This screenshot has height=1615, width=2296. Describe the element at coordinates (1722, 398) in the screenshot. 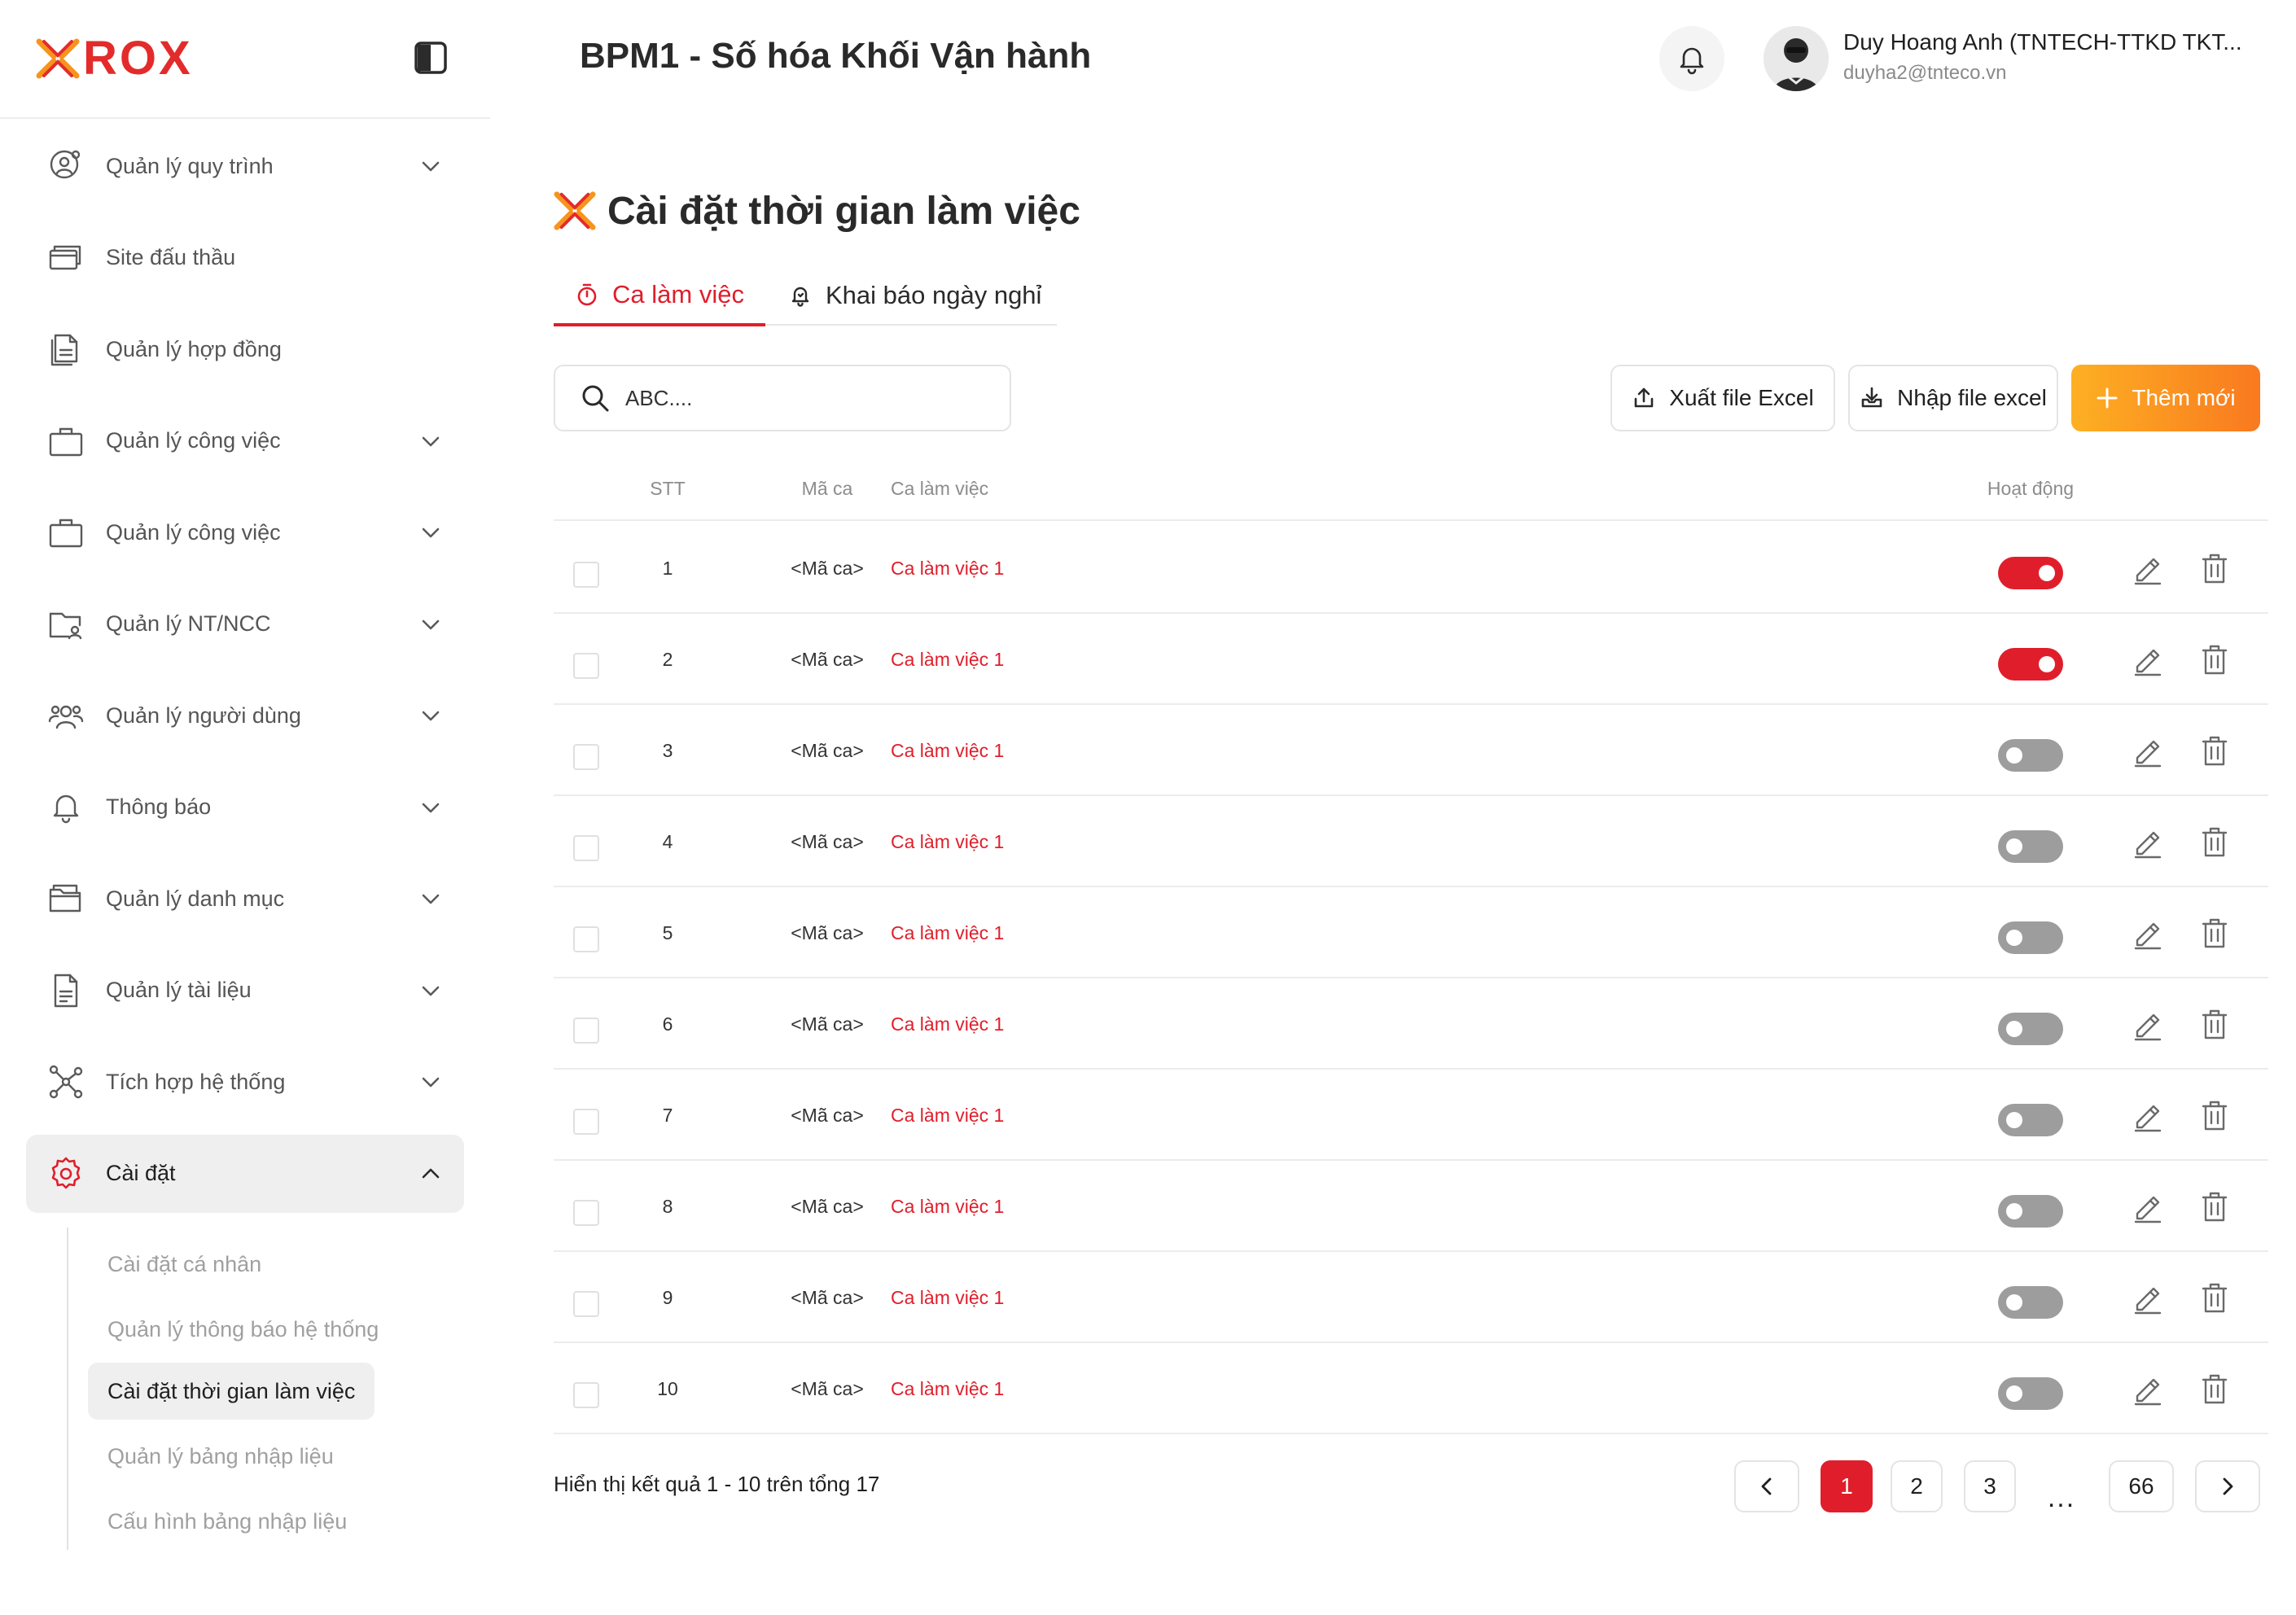

I see `export-excel-button: Xuất file Excel` at that location.